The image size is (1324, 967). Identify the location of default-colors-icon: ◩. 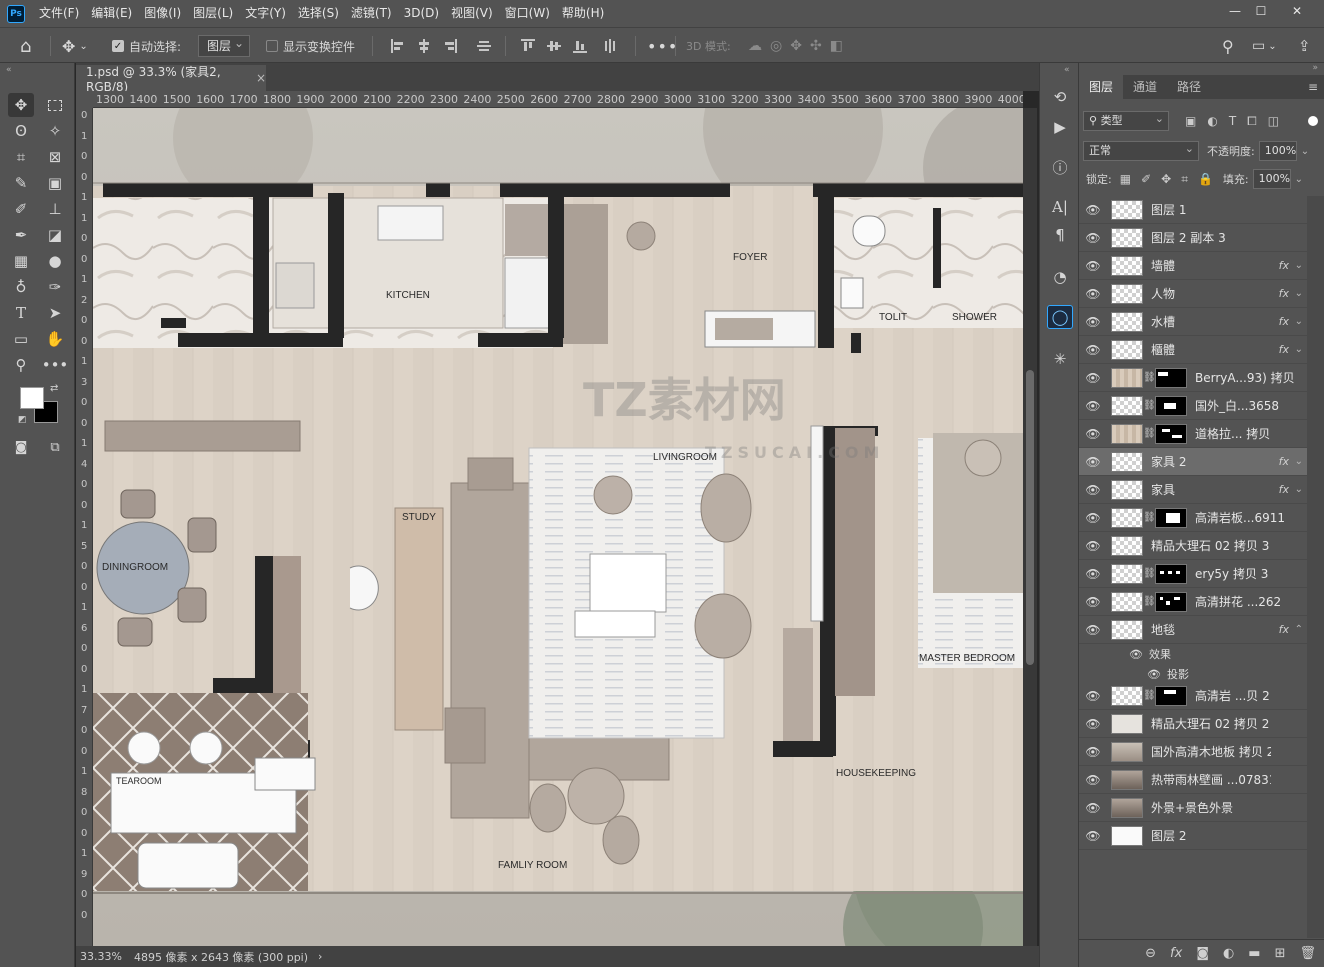
(22, 420).